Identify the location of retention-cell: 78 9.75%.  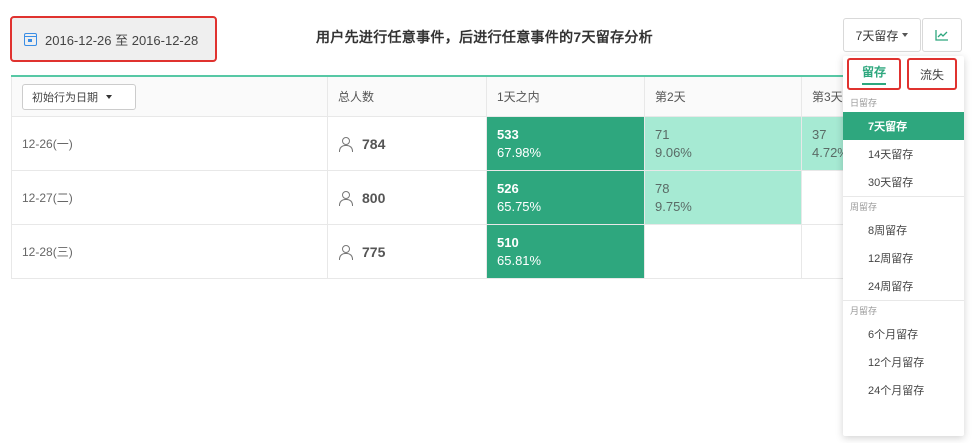
(723, 197).